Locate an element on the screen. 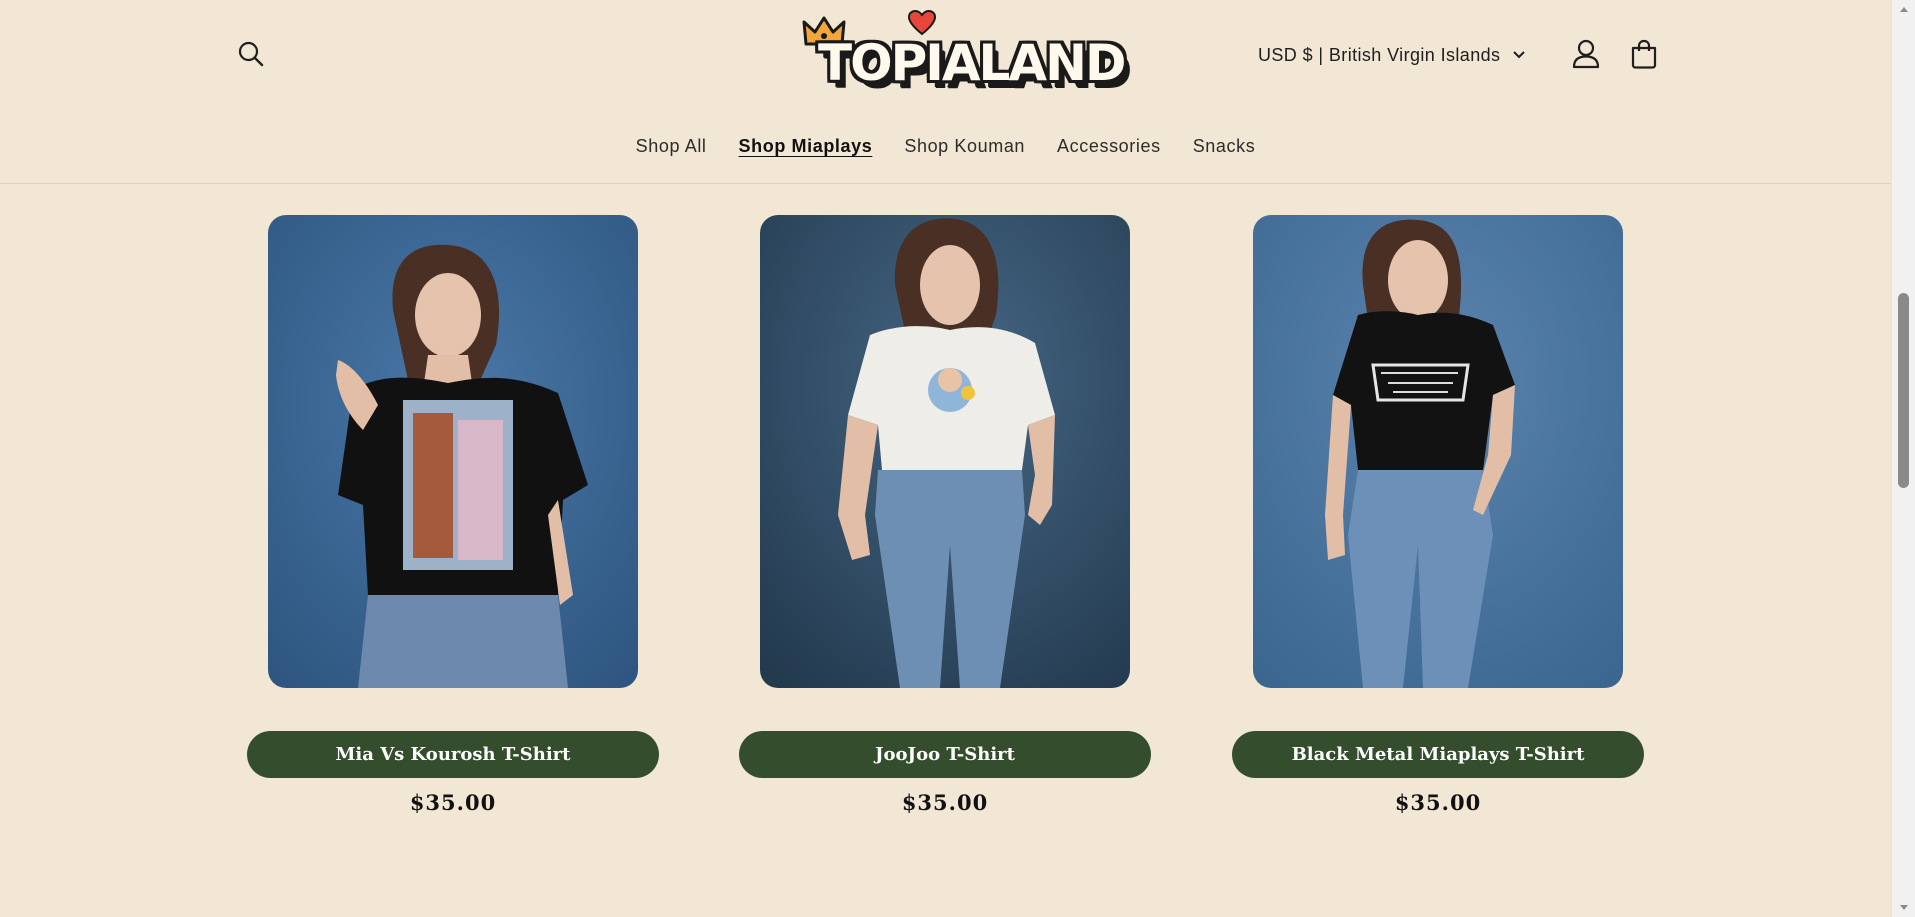  site-logo: TOPIALAND is located at coordinates (963, 53).